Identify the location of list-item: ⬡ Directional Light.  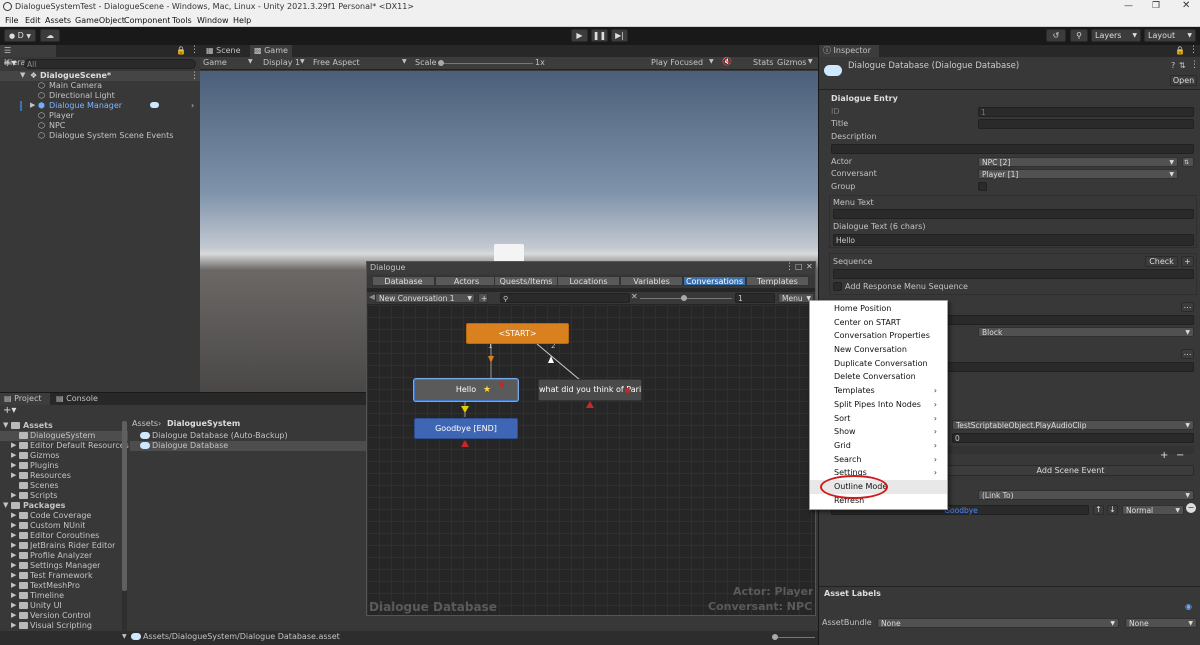
(100, 96).